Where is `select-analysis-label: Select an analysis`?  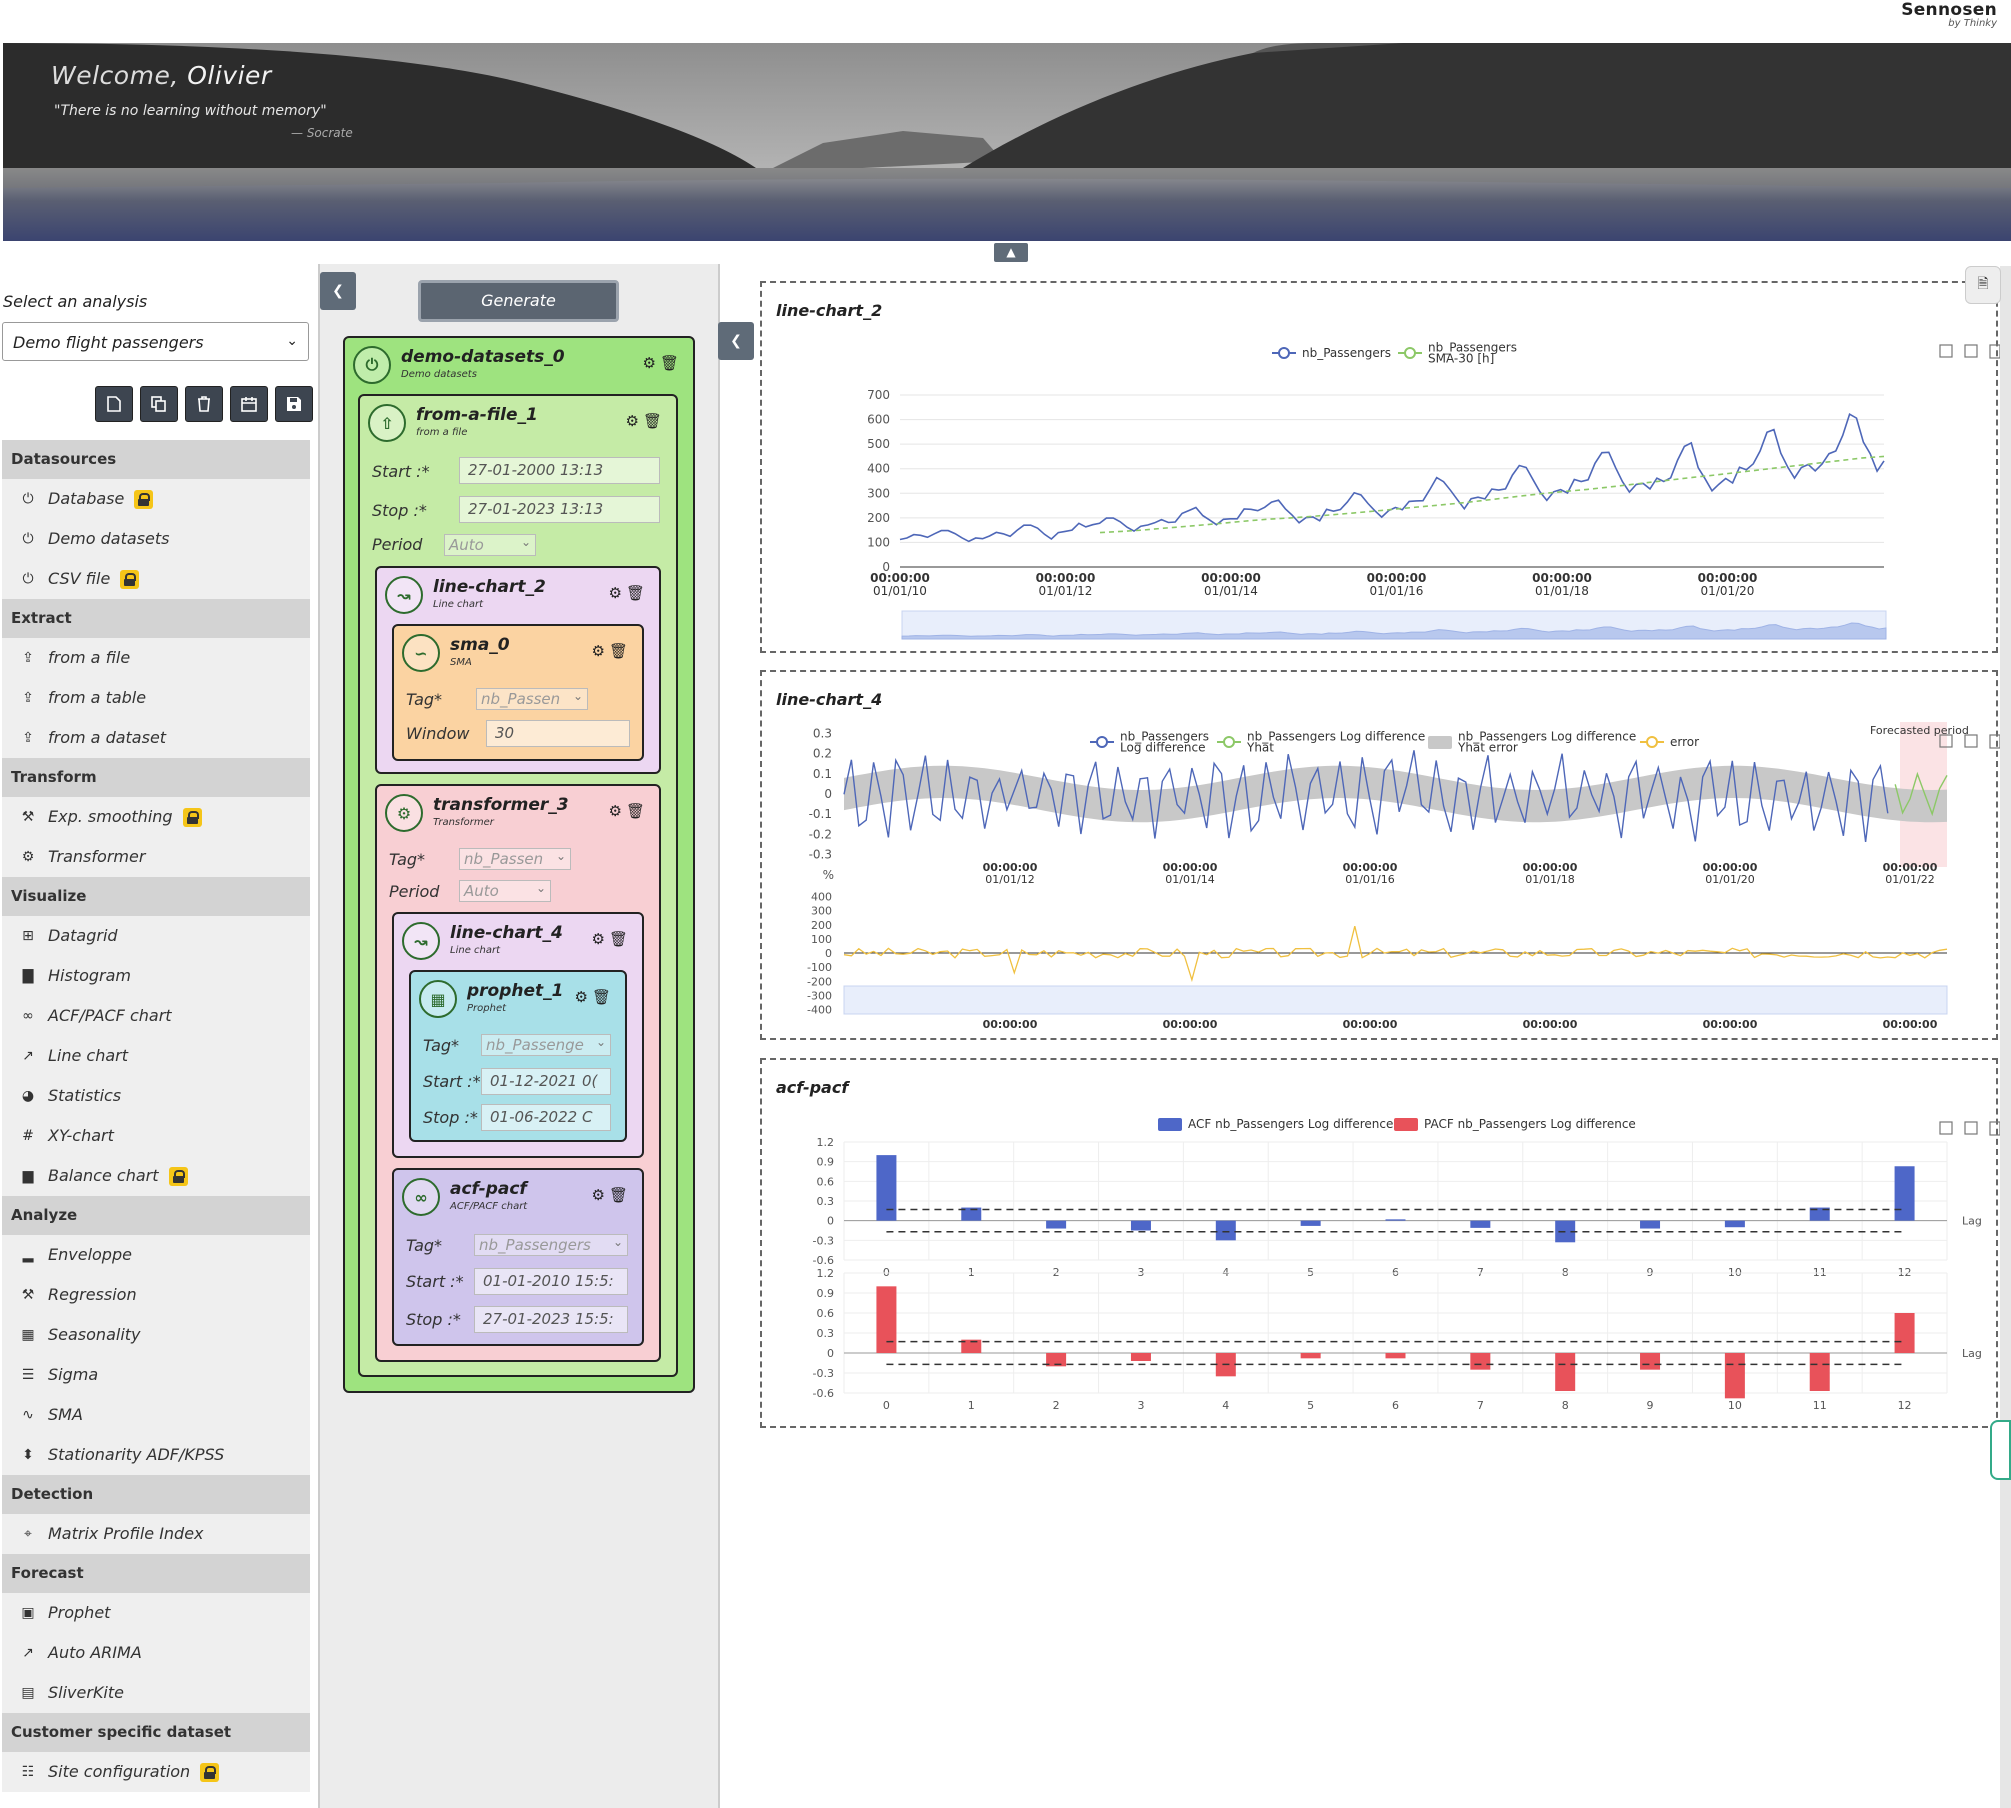 select-analysis-label: Select an analysis is located at coordinates (75, 301).